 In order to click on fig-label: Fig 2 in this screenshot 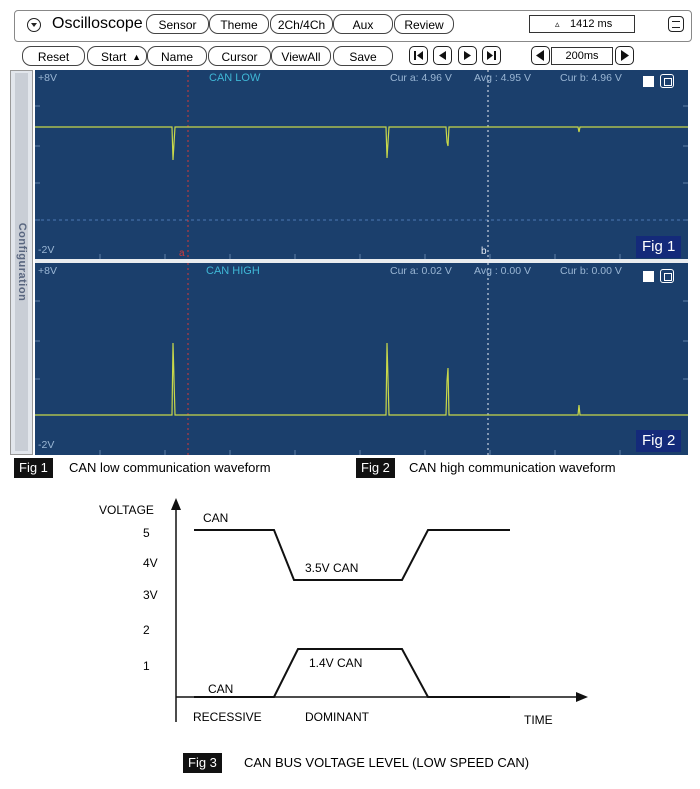, I will do `click(659, 441)`.